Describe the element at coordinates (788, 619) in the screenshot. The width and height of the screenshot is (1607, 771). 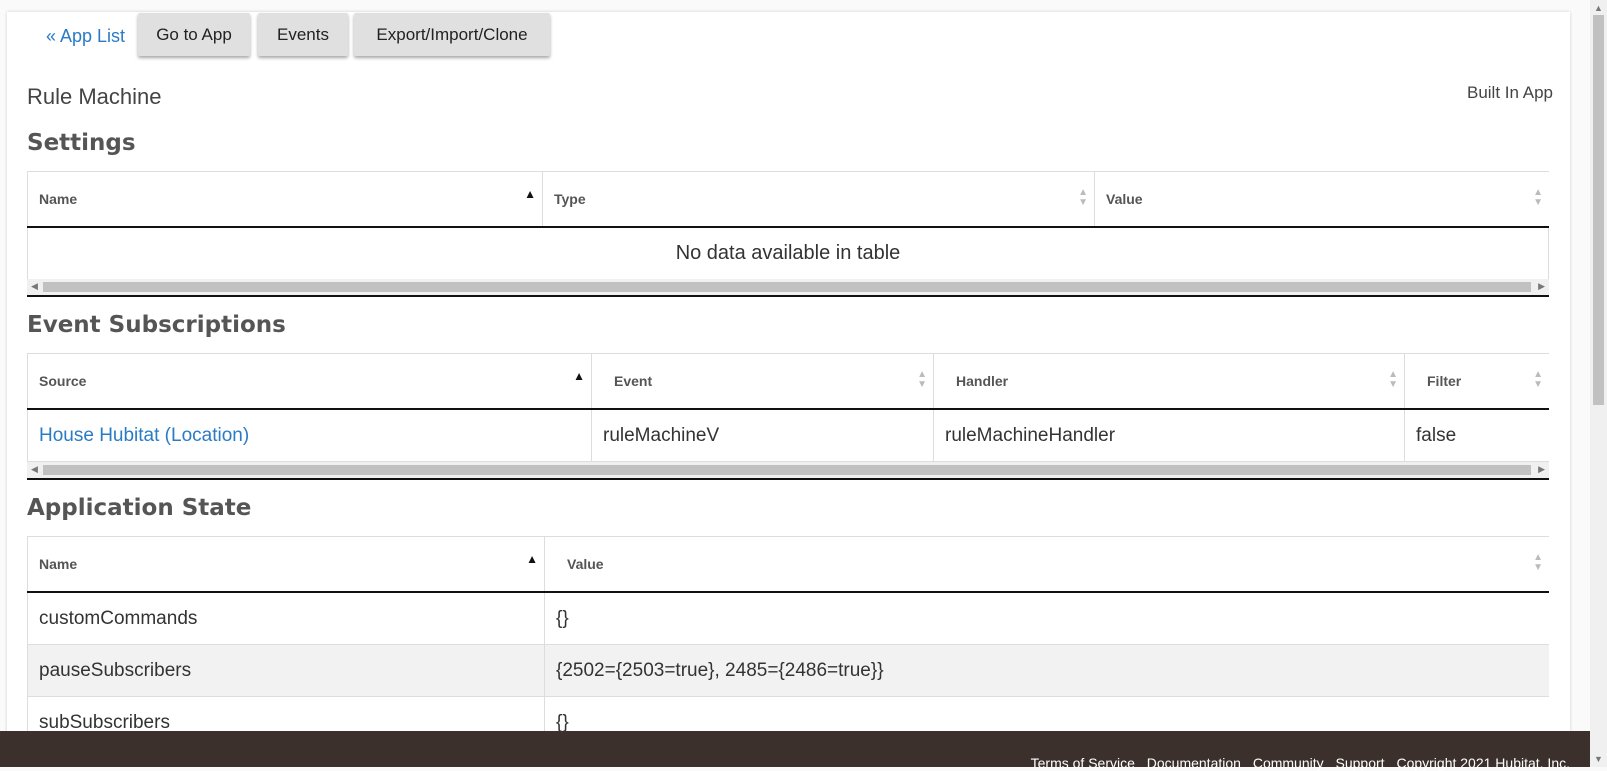
I see `table-row: customCommands {}` at that location.